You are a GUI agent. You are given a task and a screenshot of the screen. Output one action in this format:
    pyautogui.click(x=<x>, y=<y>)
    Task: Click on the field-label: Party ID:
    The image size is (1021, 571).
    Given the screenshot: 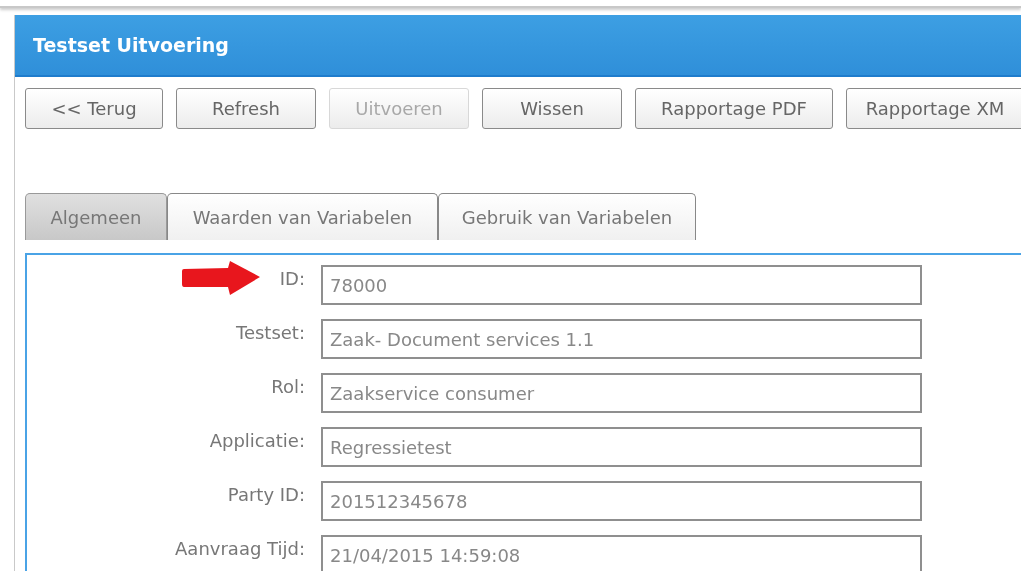 What is the action you would take?
    pyautogui.click(x=266, y=495)
    